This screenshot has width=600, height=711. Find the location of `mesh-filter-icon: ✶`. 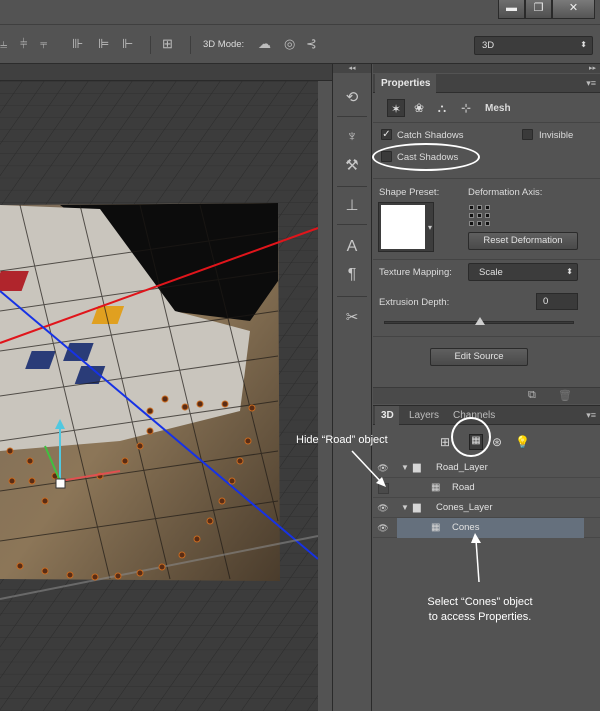

mesh-filter-icon: ✶ is located at coordinates (396, 108).